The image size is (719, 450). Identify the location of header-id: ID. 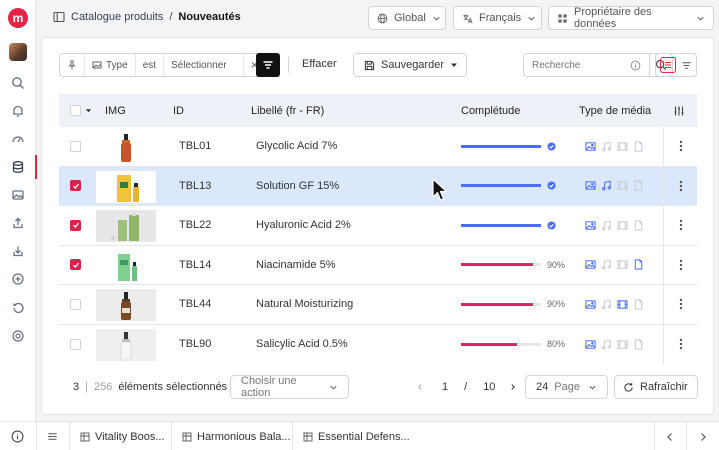
(178, 111).